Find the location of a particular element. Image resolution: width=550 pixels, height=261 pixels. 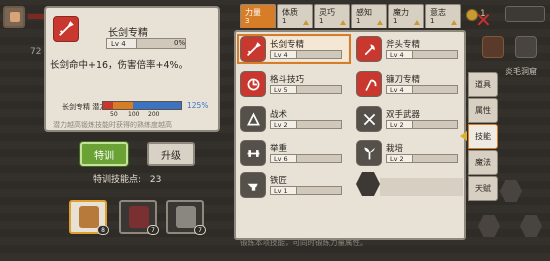

skill-name: 战术 is located at coordinates (279, 115).